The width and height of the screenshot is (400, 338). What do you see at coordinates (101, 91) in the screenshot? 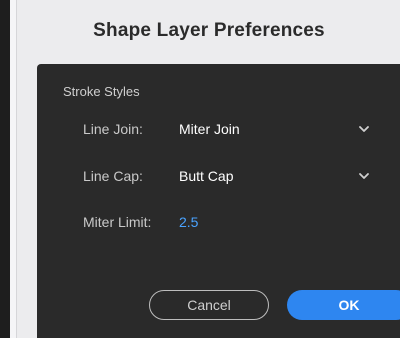
I see `stroke-styles-label: Stroke Styles` at bounding box center [101, 91].